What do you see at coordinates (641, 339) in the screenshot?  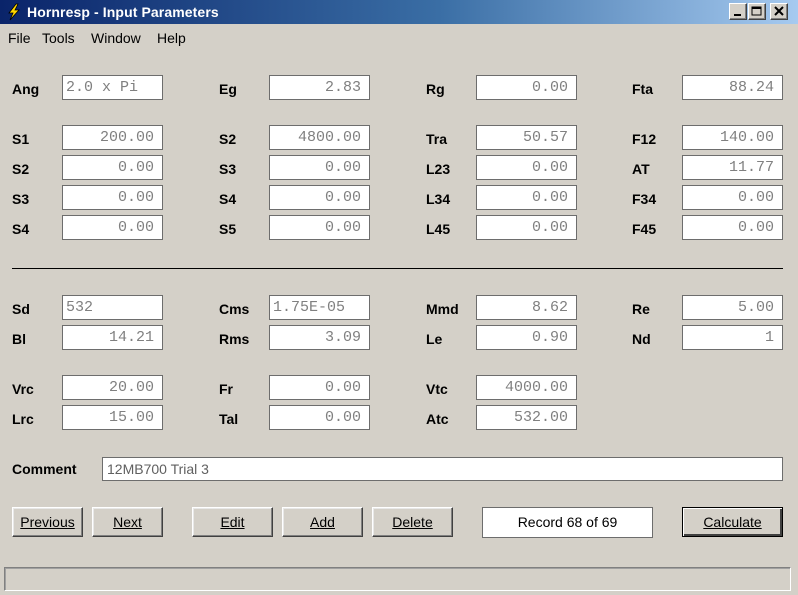 I see `nd-label: Nd` at bounding box center [641, 339].